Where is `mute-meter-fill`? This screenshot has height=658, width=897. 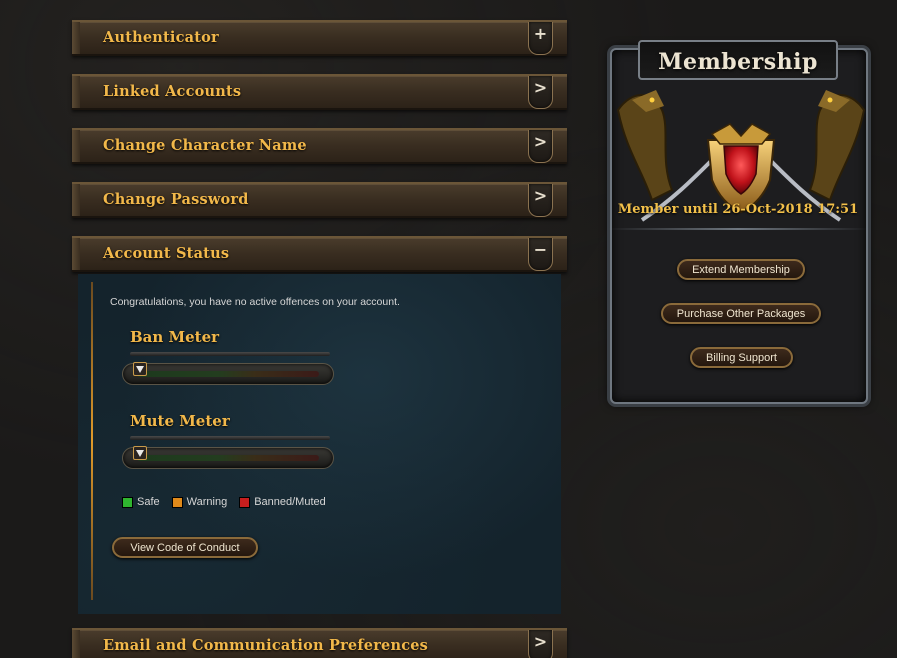
mute-meter-fill is located at coordinates (228, 458).